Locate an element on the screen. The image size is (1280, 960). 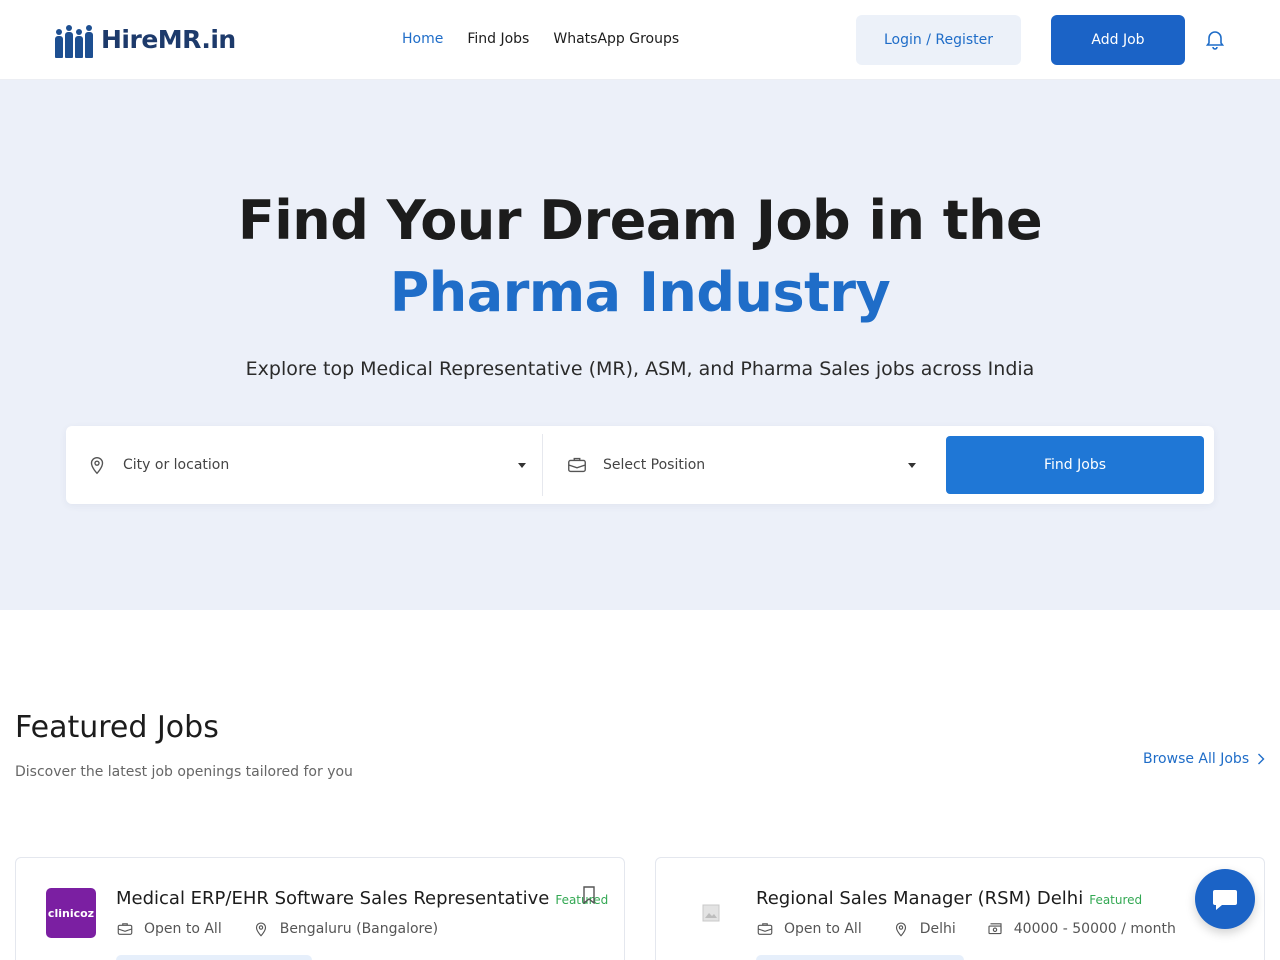
job-location: Delhi is located at coordinates (924, 929).